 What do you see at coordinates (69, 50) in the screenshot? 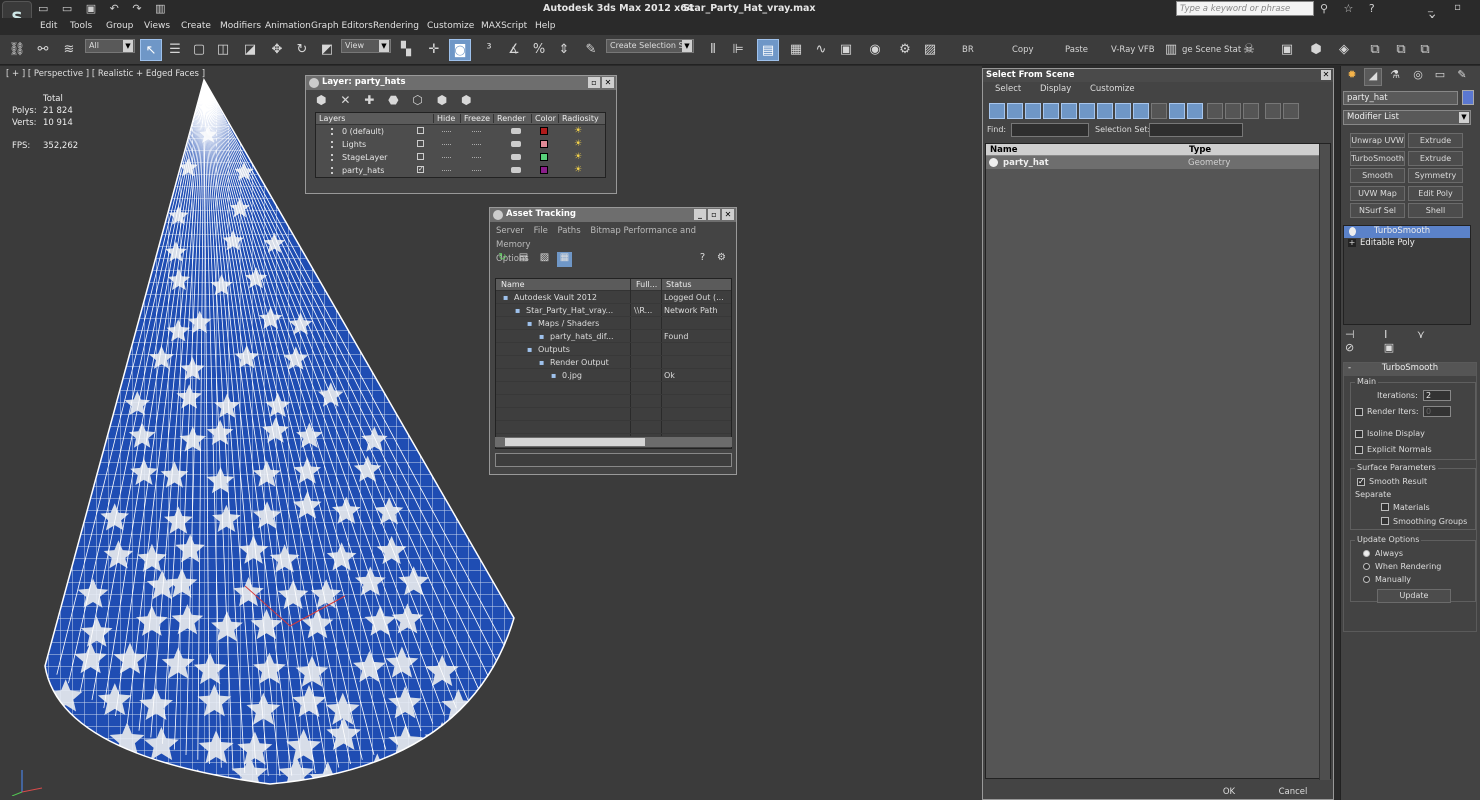
I see `bind-spacewarp-icon: ≋` at bounding box center [69, 50].